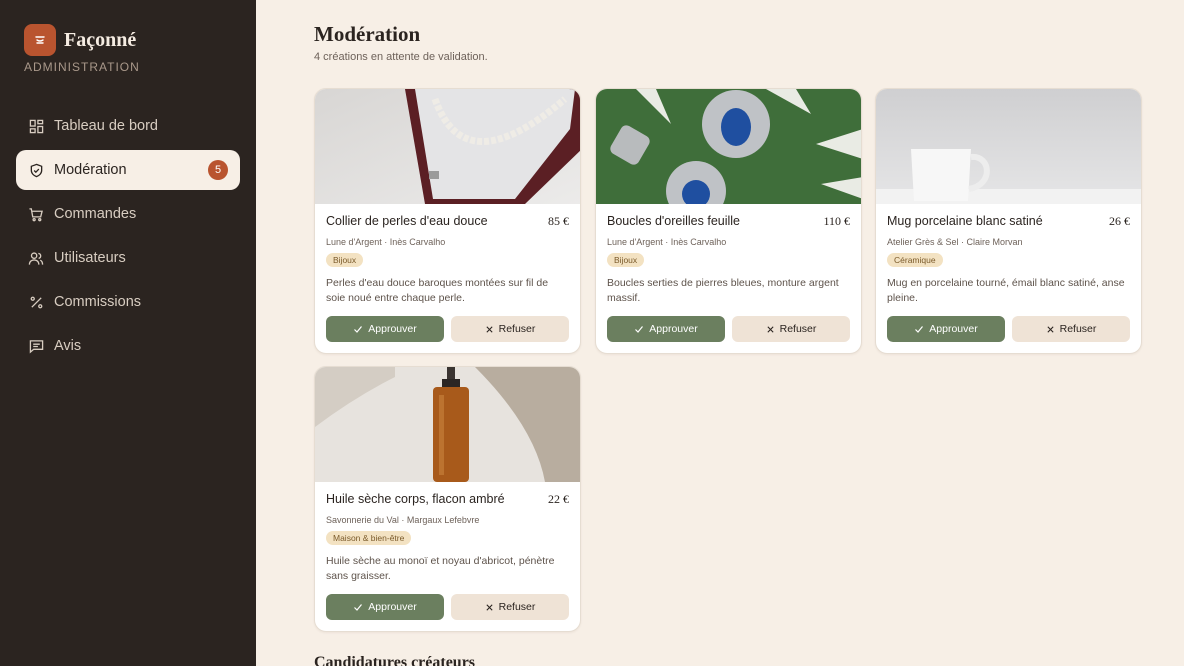 This screenshot has width=1184, height=666. What do you see at coordinates (36, 346) in the screenshot?
I see `message-icon` at bounding box center [36, 346].